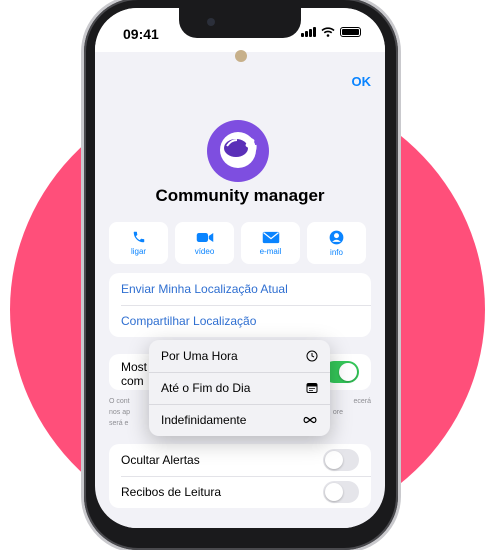 This screenshot has height=550, width=489. I want to click on avatar, so click(238, 151).